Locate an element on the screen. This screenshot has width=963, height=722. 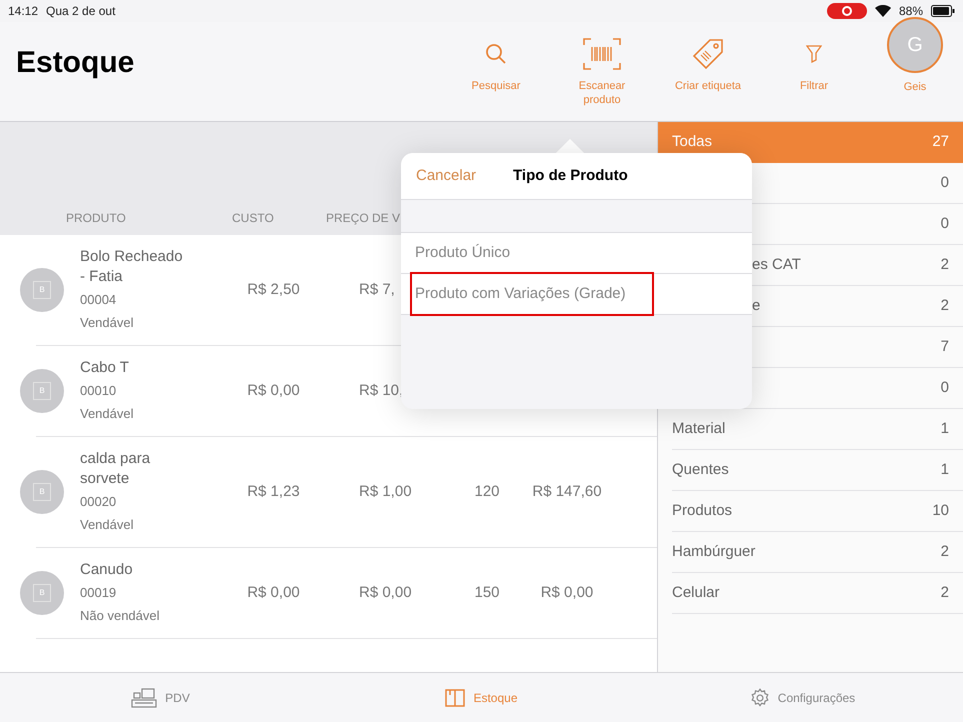
wifi-icon is located at coordinates (882, 11).